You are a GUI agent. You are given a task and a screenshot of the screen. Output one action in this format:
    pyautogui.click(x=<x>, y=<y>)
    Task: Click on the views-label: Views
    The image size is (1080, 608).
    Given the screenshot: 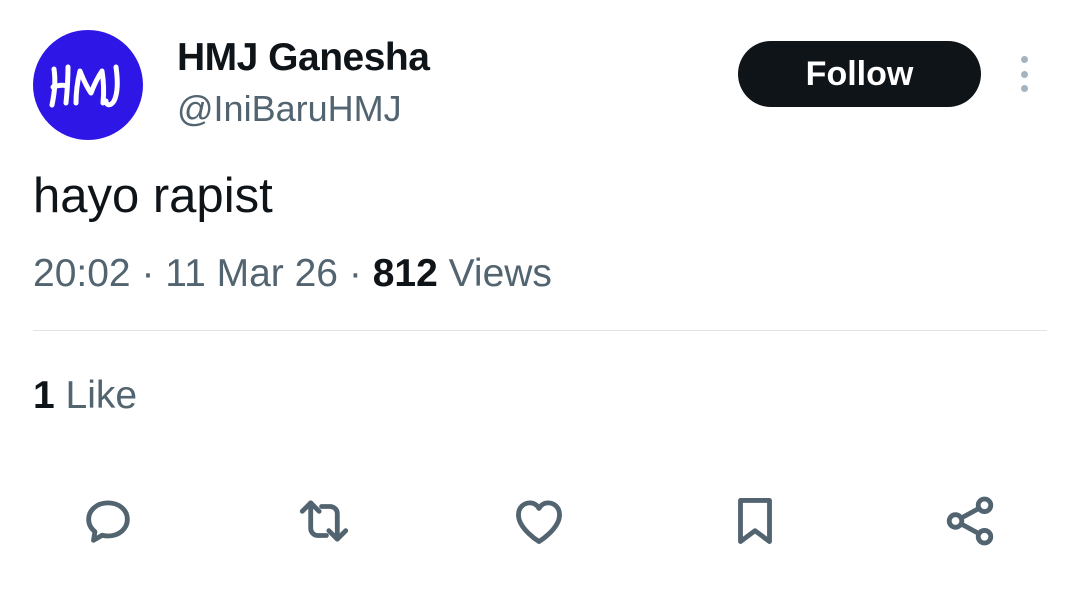 What is the action you would take?
    pyautogui.click(x=500, y=273)
    